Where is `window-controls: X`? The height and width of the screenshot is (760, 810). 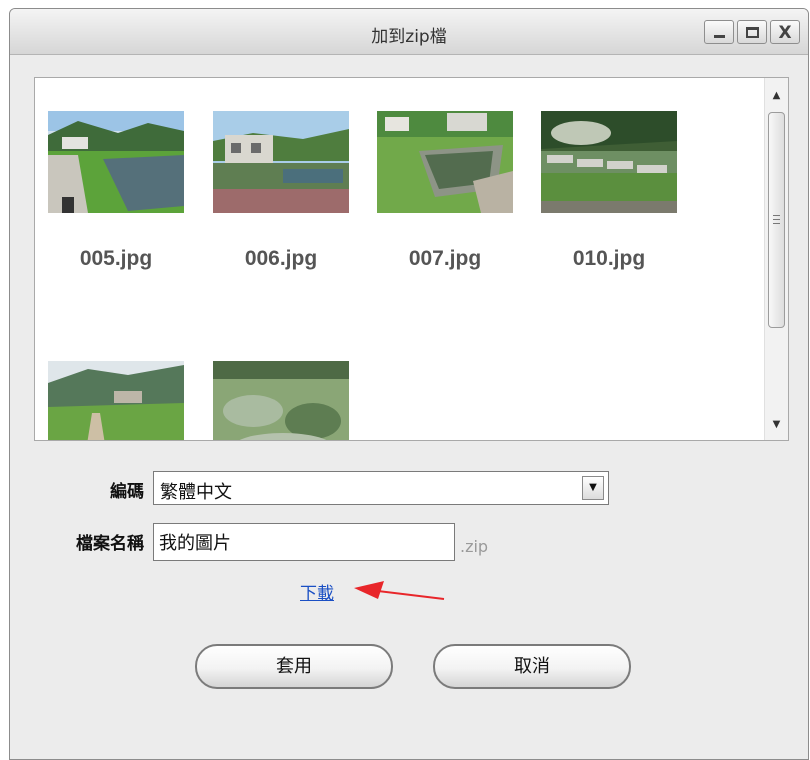 window-controls: X is located at coordinates (752, 32).